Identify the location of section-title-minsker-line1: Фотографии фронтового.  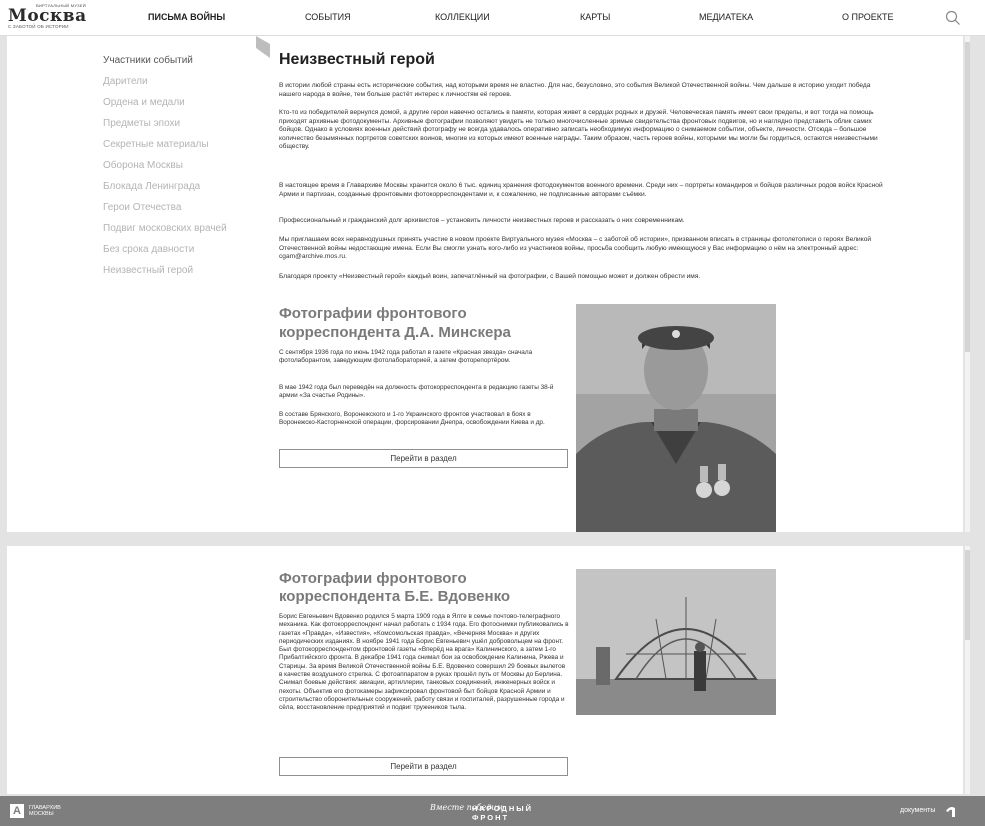
(373, 313).